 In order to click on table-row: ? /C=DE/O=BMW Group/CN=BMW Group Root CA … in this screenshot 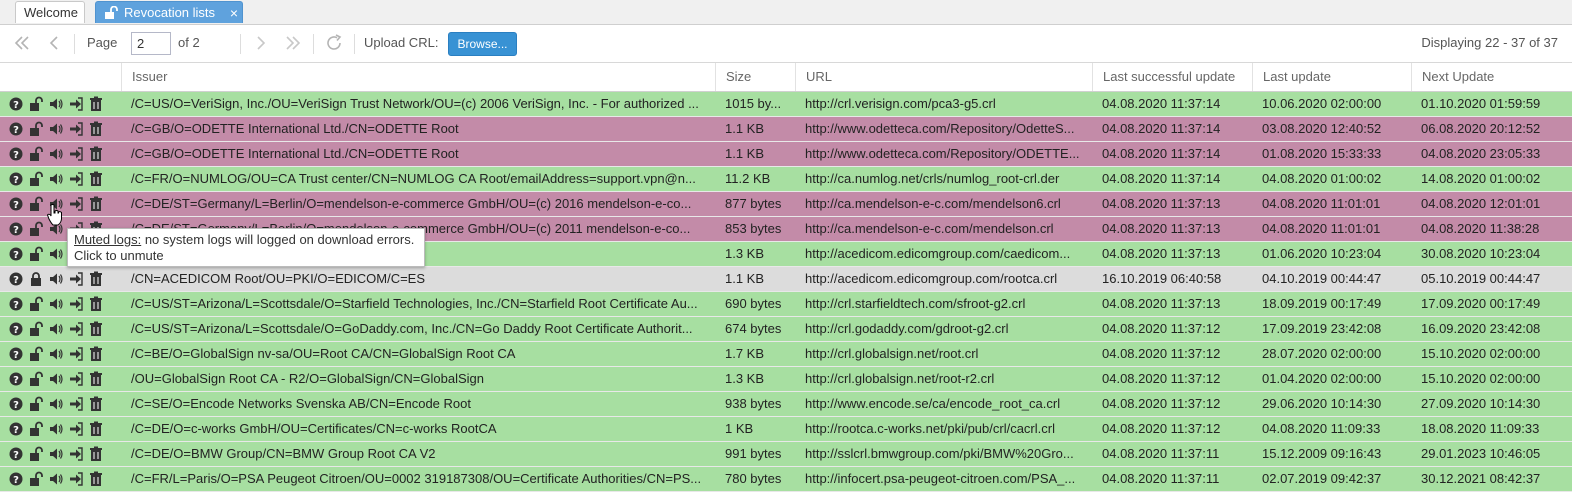, I will do `click(786, 454)`.